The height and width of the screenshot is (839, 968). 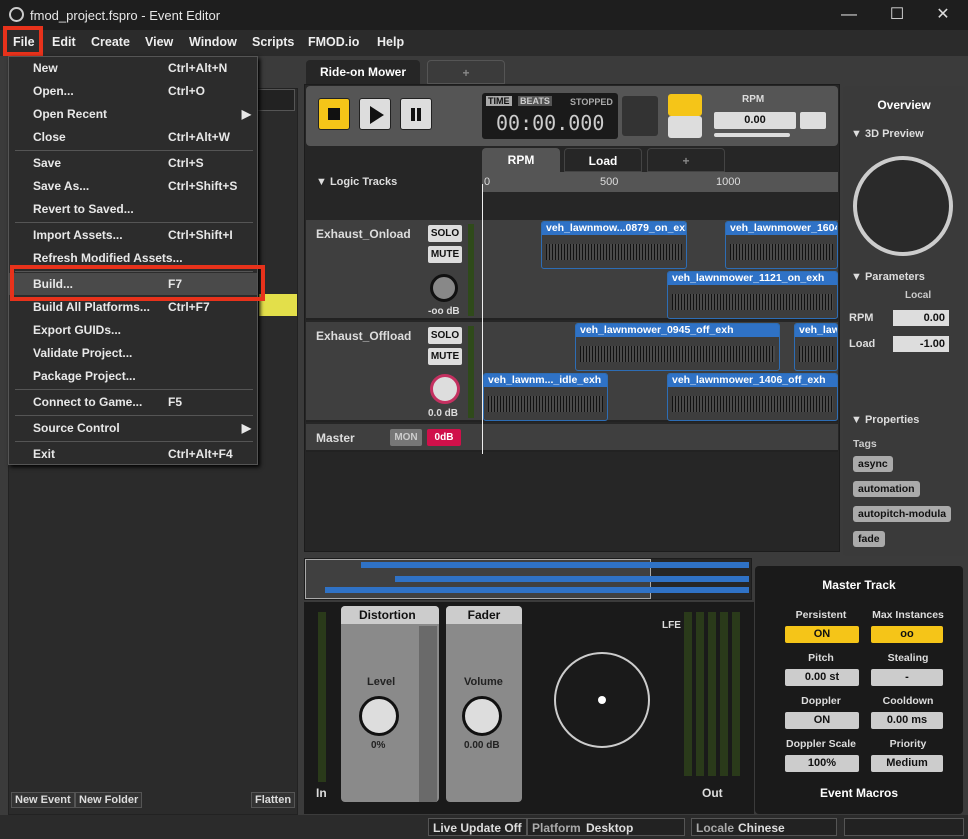 What do you see at coordinates (685, 105) in the screenshot?
I see `timeline-view-button` at bounding box center [685, 105].